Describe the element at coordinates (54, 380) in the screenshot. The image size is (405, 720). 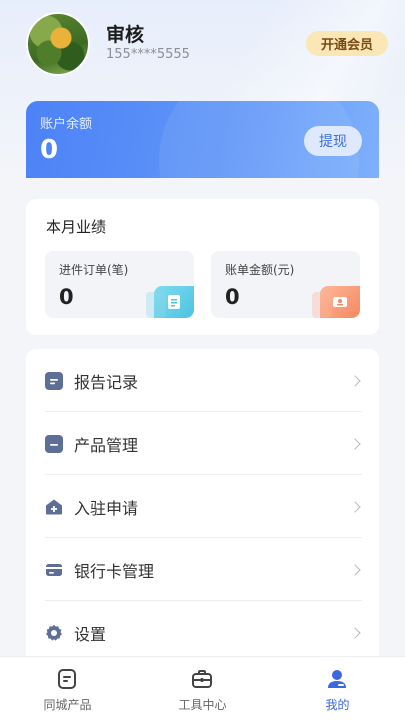
I see `report-icon` at that location.